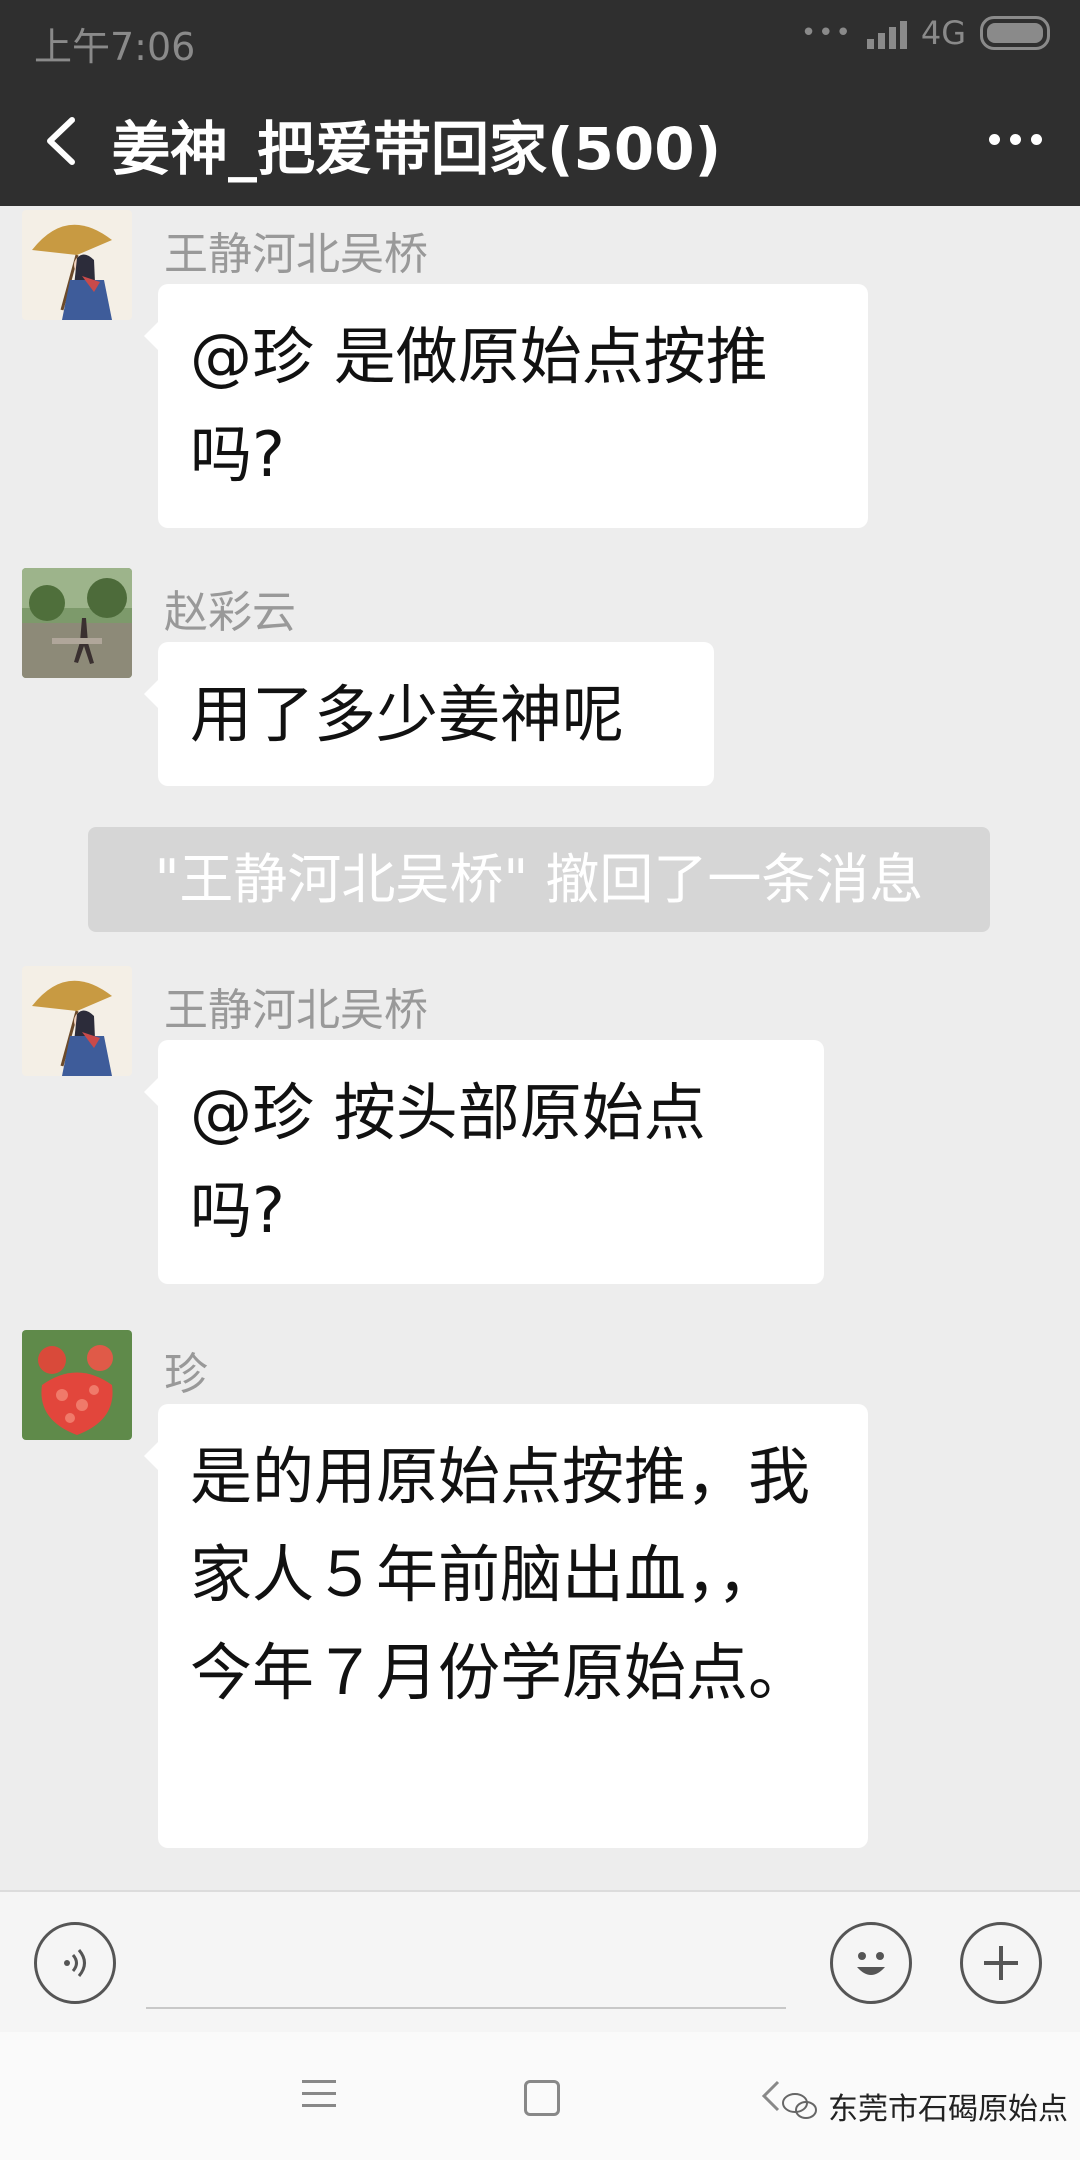  Describe the element at coordinates (539, 879) in the screenshot. I see `recall-notice: "王静河北吴桥" 撤回了一条消息` at that location.